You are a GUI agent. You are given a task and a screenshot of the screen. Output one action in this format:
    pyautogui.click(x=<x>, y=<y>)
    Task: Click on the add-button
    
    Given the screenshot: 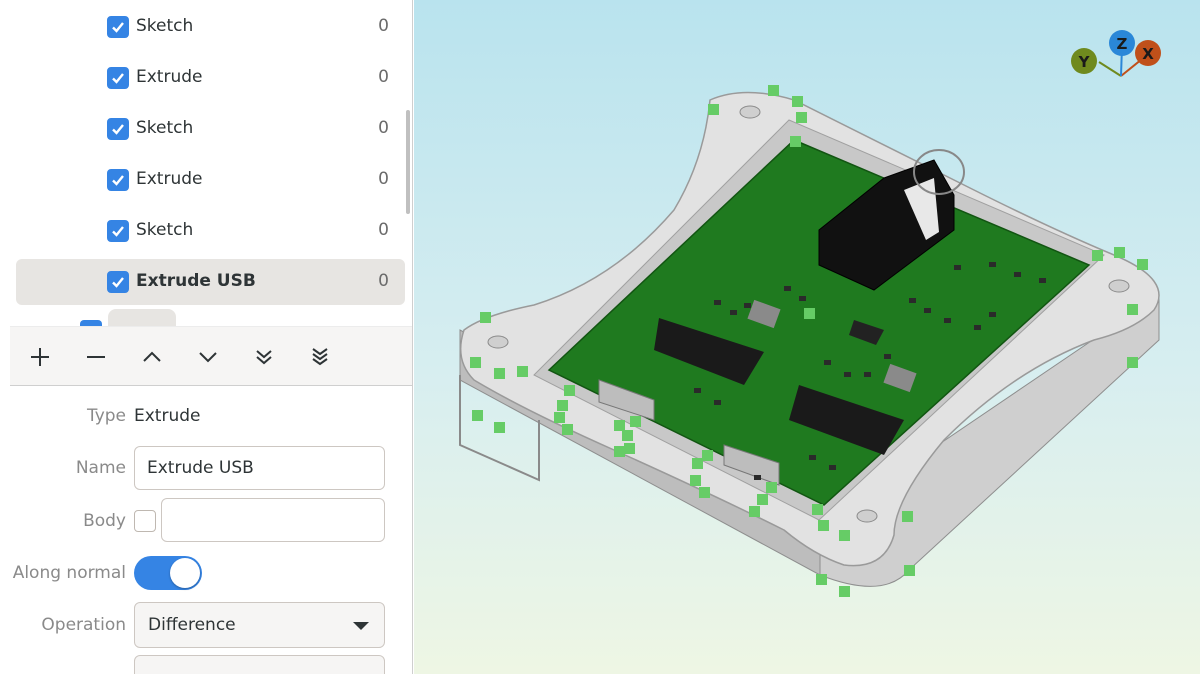 What is the action you would take?
    pyautogui.click(x=40, y=357)
    